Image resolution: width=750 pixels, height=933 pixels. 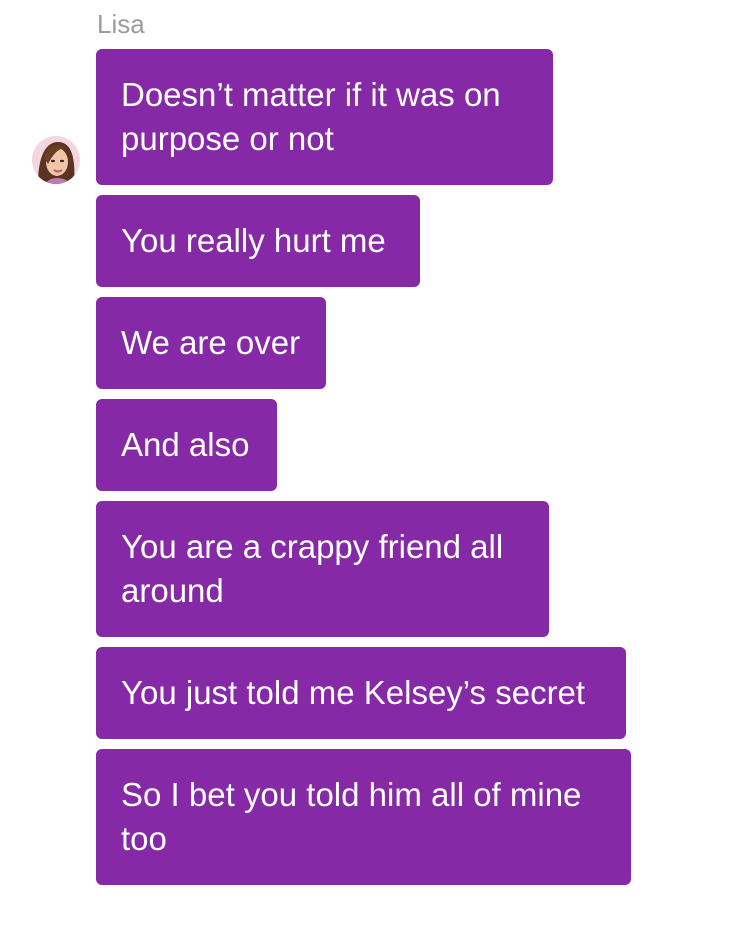 I want to click on message-bubble: And also, so click(x=186, y=445).